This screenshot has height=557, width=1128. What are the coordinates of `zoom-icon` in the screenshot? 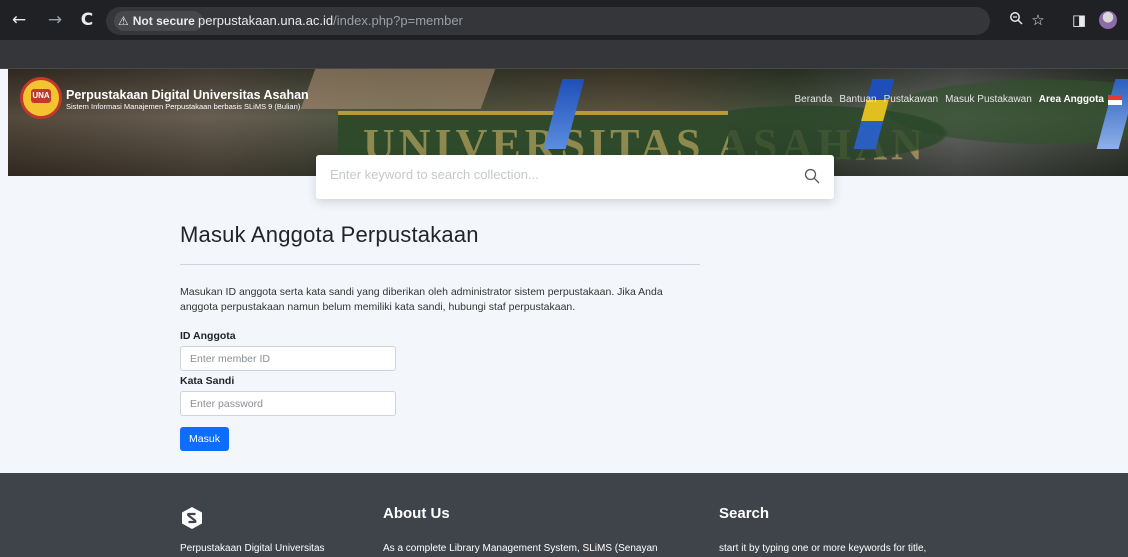 It's located at (1016, 20).